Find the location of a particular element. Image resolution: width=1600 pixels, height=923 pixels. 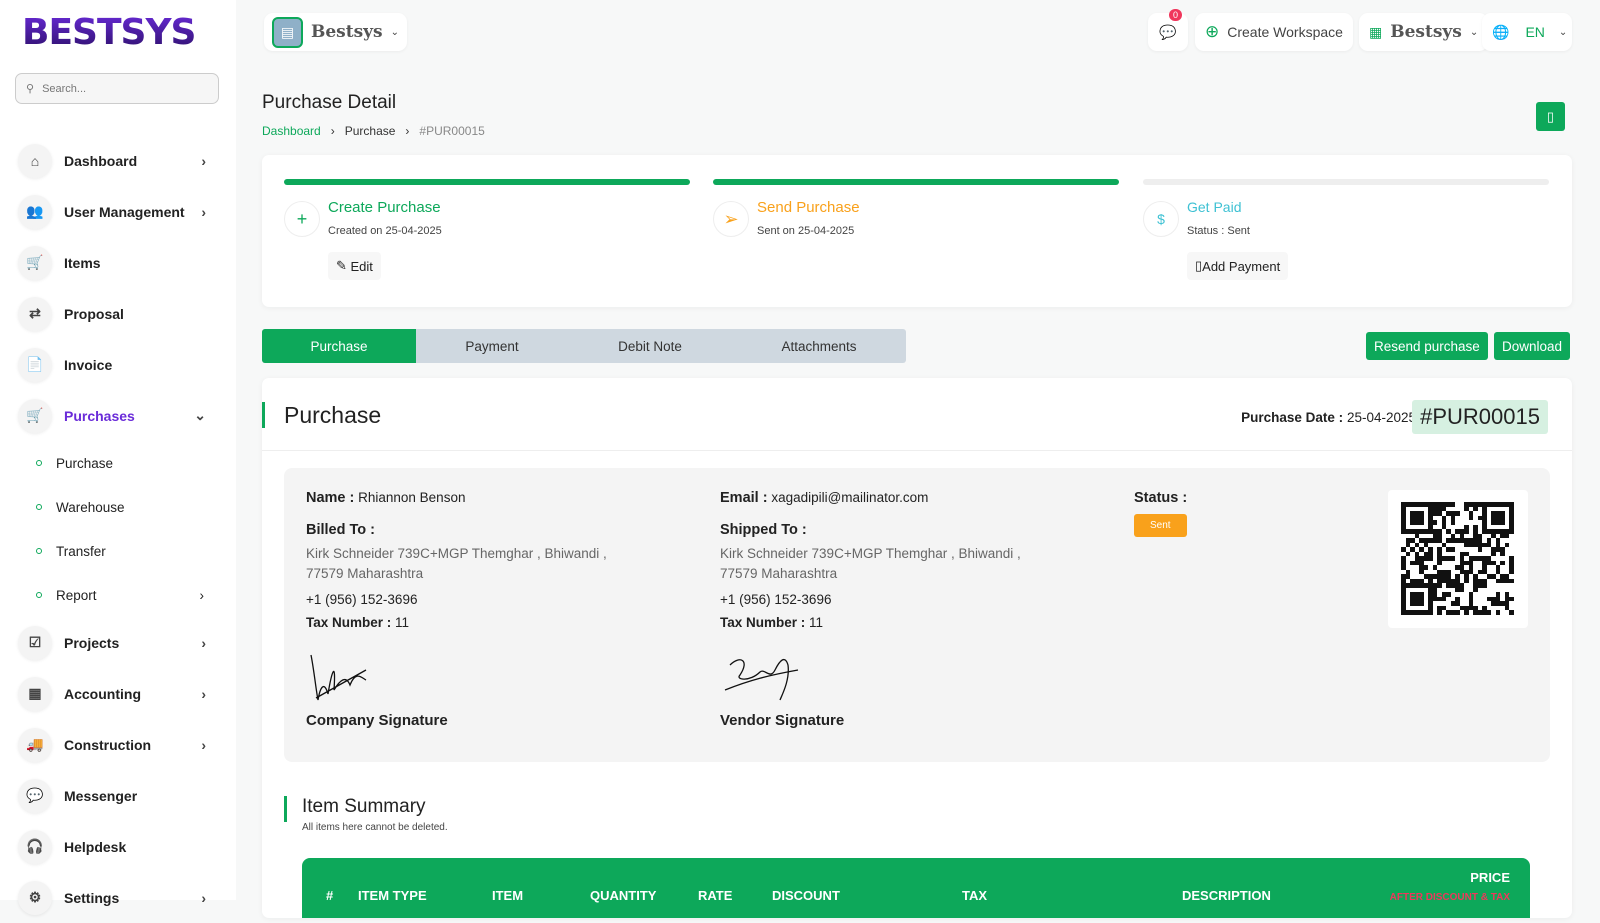

messages-button: 💬 0 is located at coordinates (1168, 30).